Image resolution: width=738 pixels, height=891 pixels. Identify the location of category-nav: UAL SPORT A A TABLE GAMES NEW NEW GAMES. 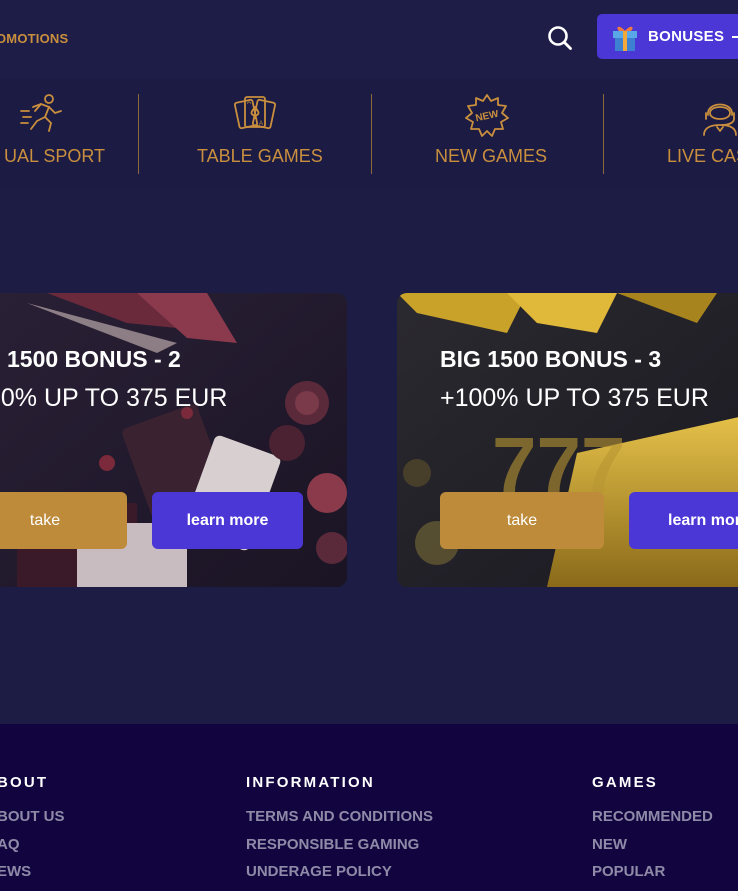
(369, 134).